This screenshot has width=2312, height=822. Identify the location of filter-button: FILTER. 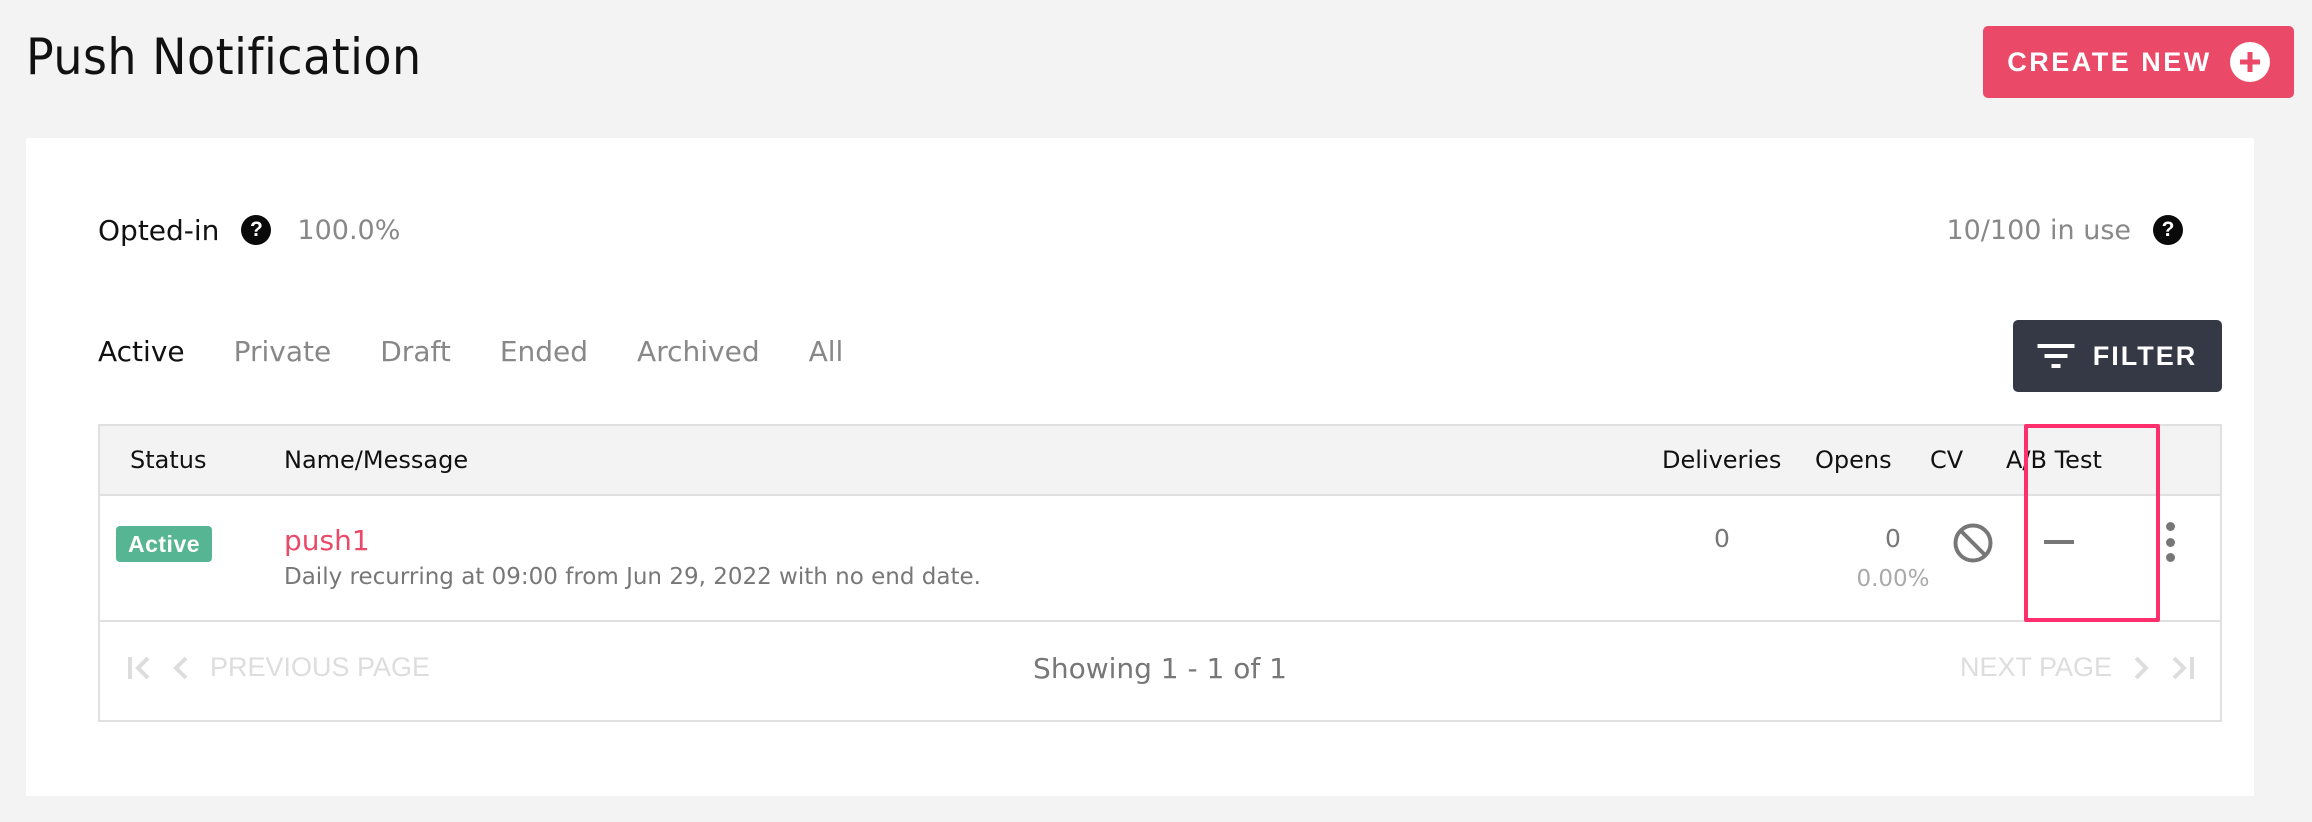
(2117, 356).